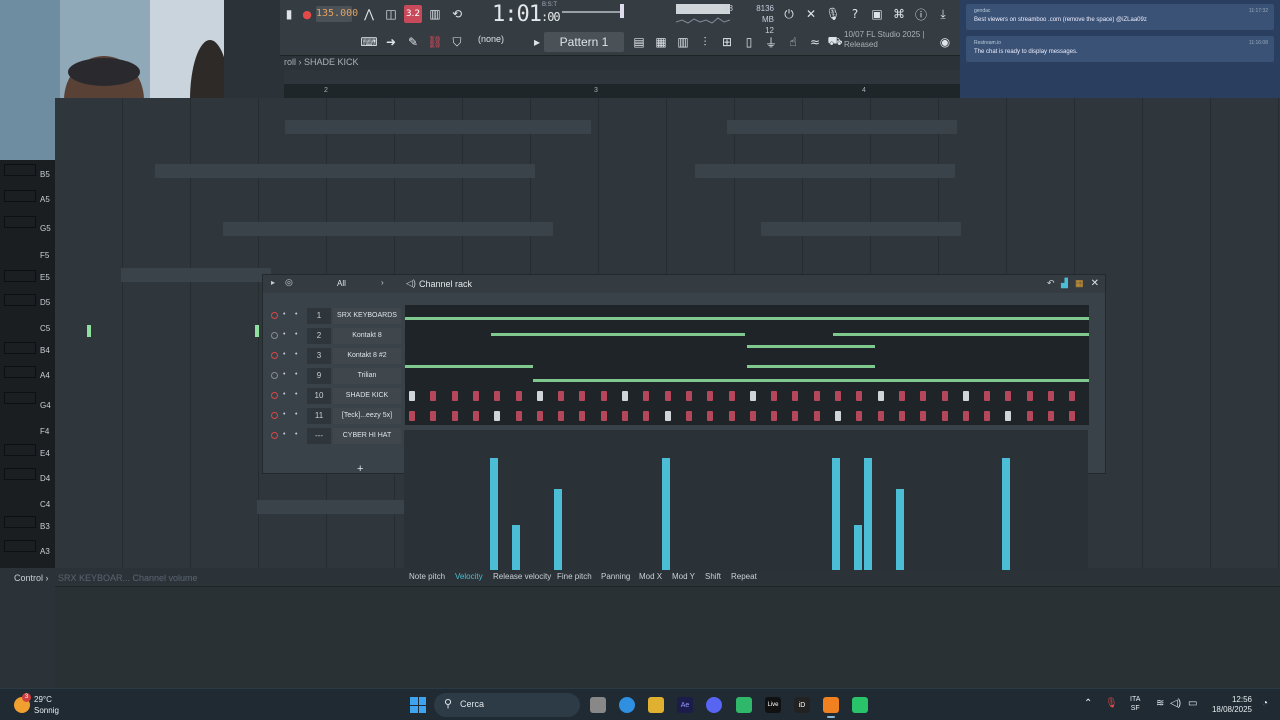 The image size is (1280, 720). I want to click on start-button, so click(418, 705).